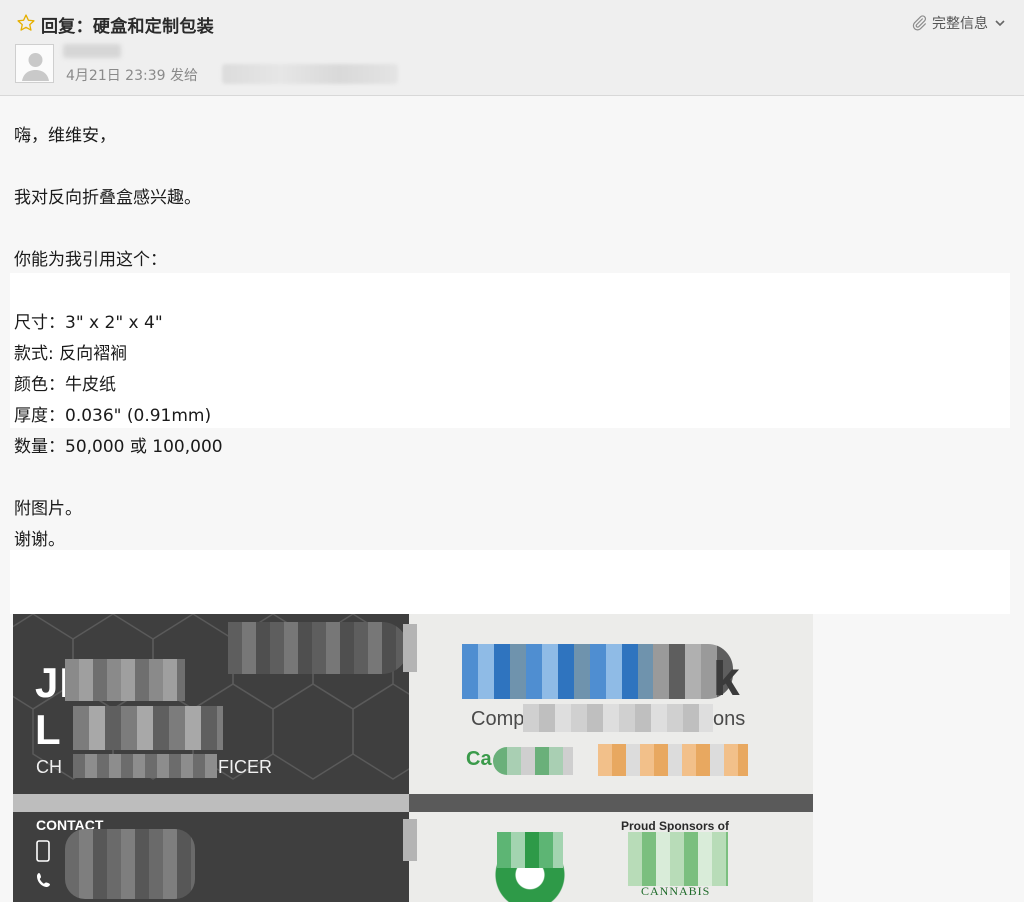 Image resolution: width=1024 pixels, height=902 pixels. Describe the element at coordinates (1000, 23) in the screenshot. I see `chevron-down-icon` at that location.